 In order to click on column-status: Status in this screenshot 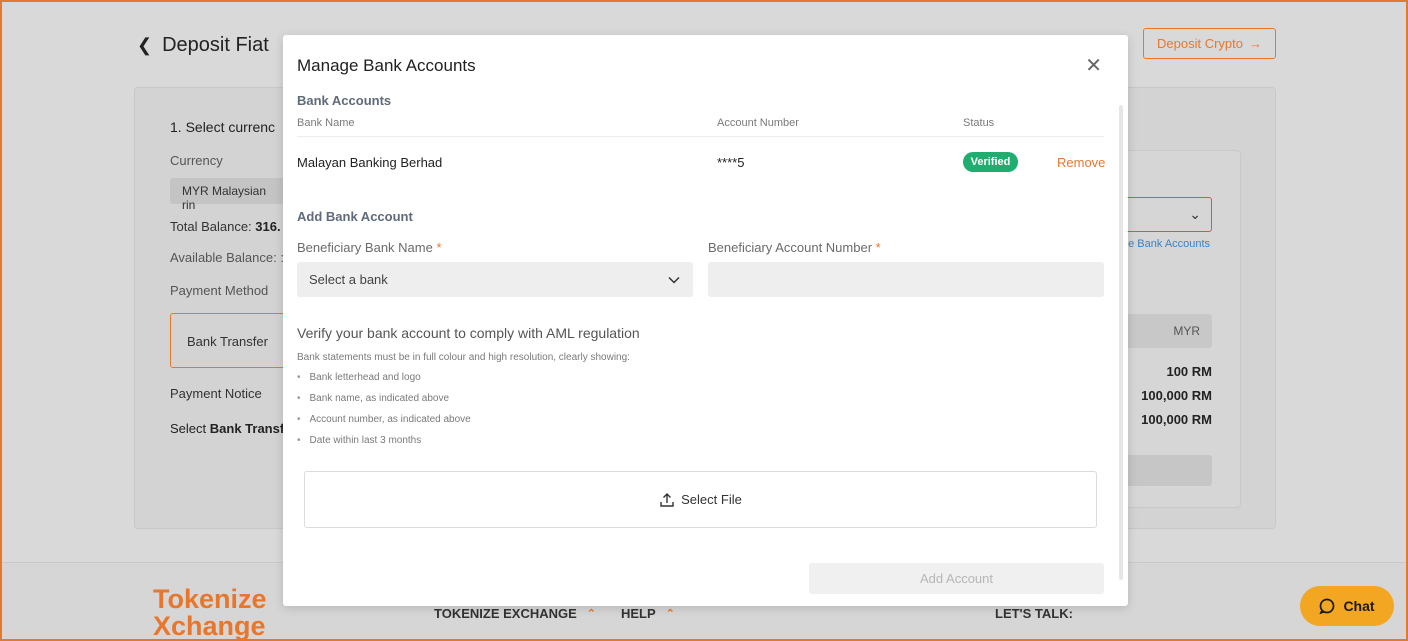, I will do `click(979, 123)`.